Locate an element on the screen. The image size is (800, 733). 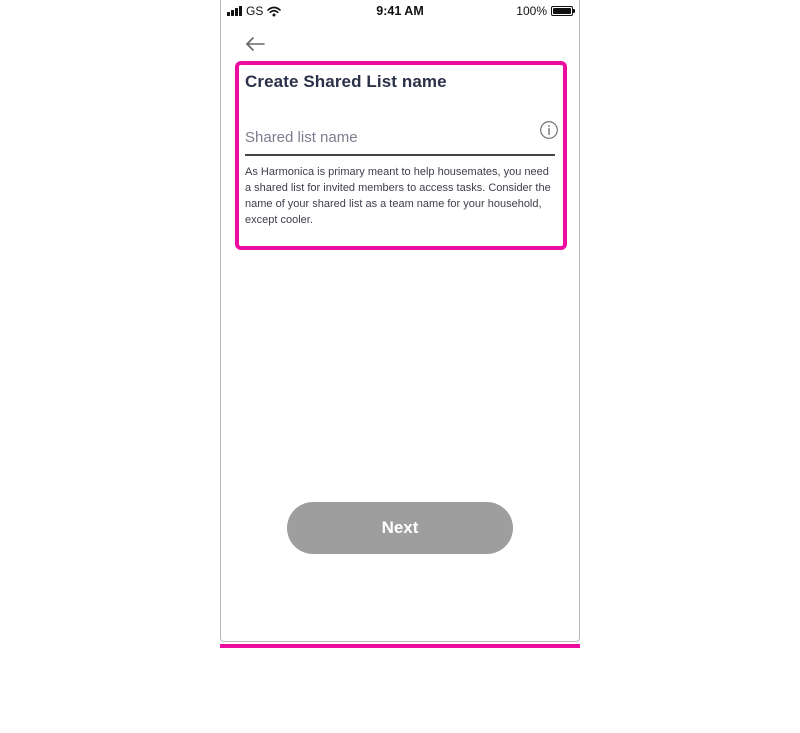
arrow-left-icon is located at coordinates (255, 44).